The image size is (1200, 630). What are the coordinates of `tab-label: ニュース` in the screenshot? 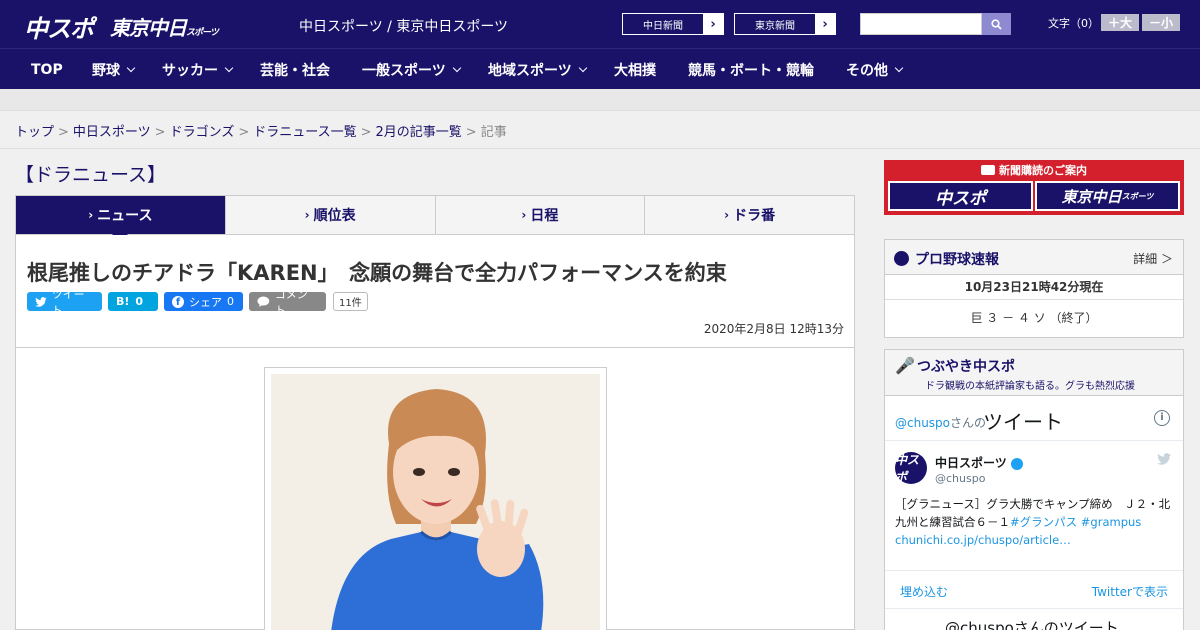 It's located at (125, 216).